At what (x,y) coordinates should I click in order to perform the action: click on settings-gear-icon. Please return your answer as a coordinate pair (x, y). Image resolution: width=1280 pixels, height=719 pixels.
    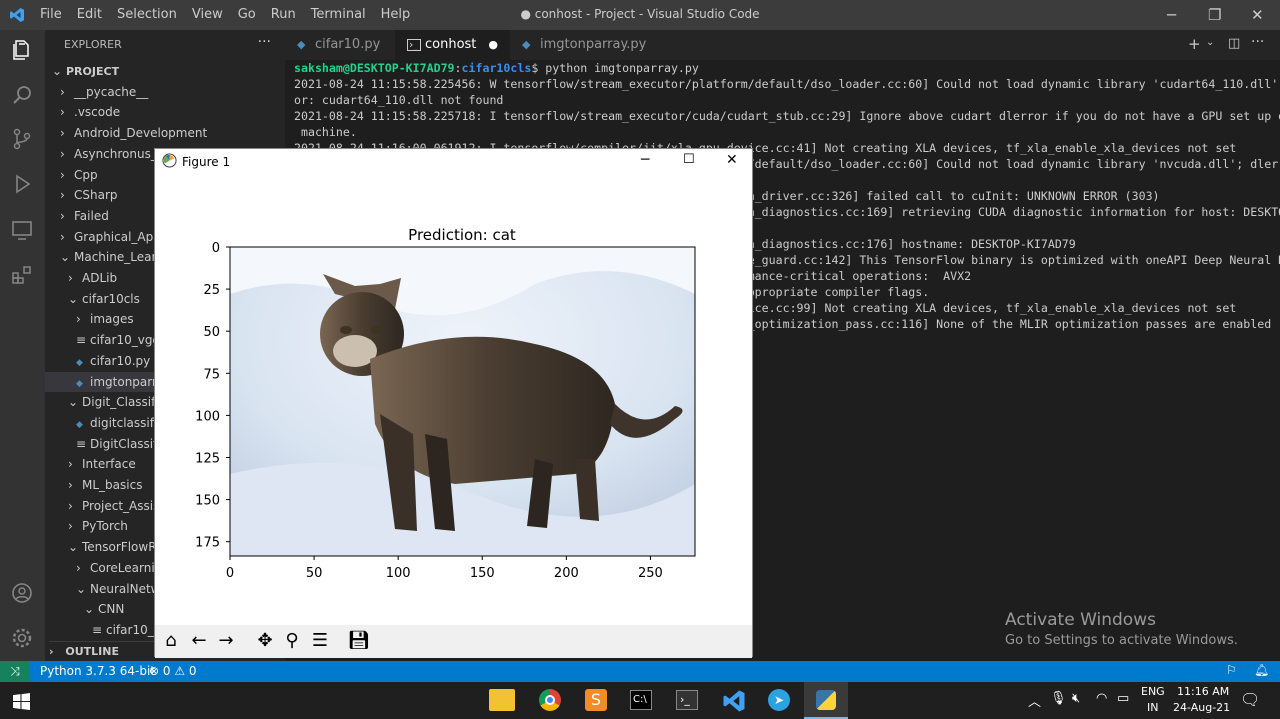
    Looking at the image, I should click on (22, 638).